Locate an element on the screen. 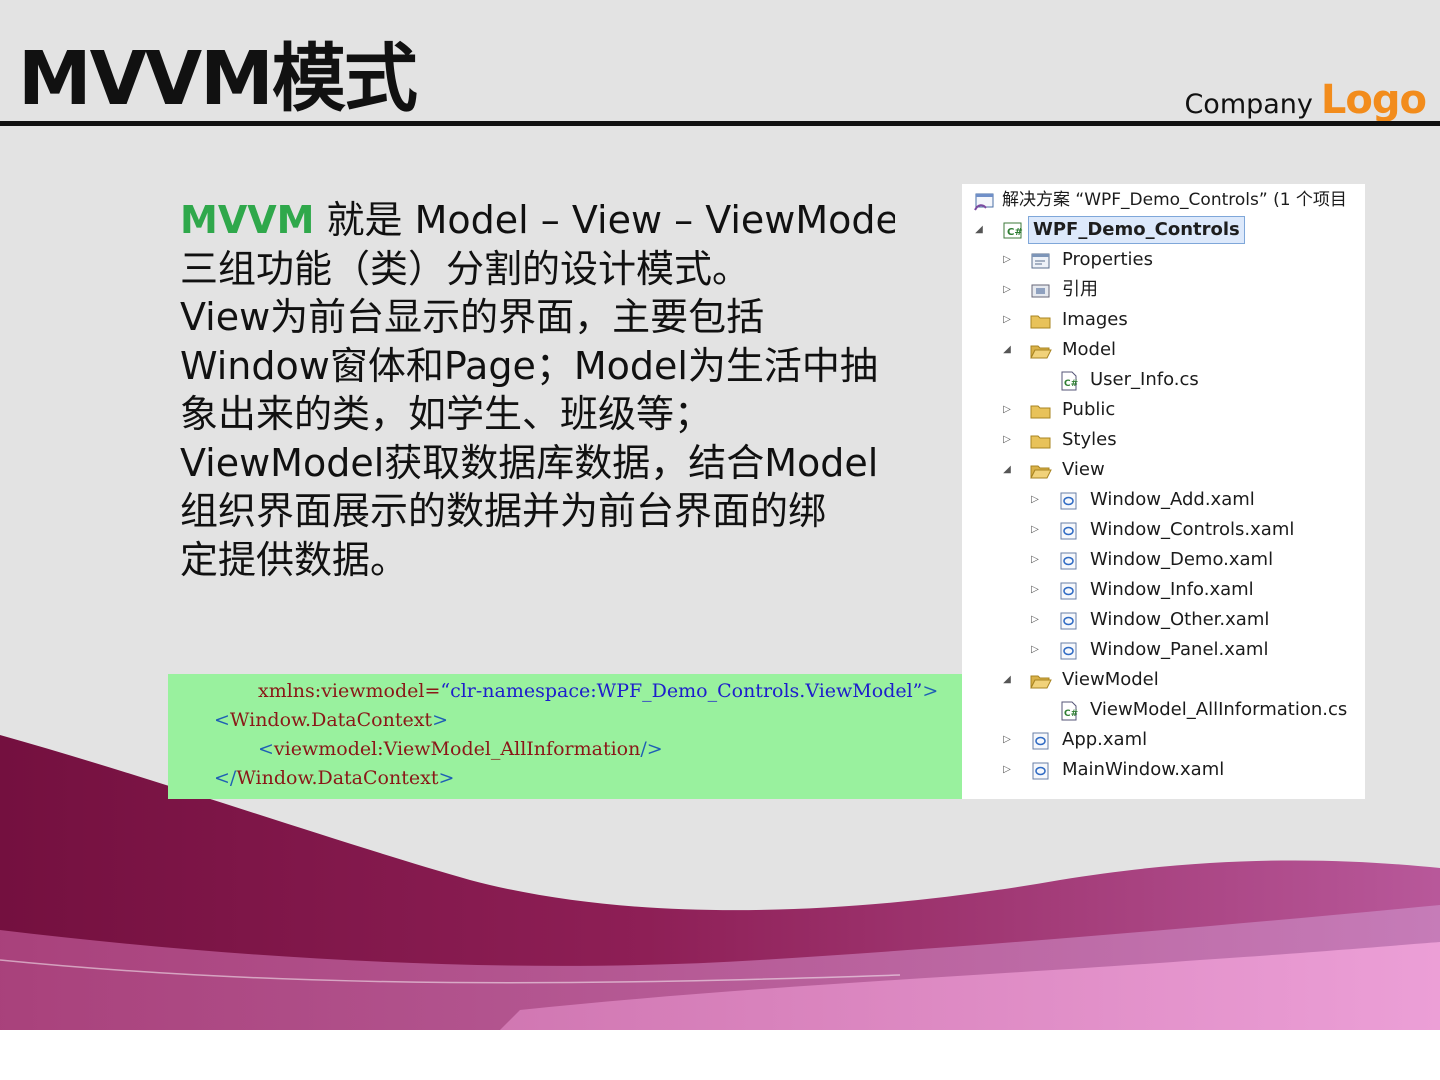 The width and height of the screenshot is (1440, 1080). tree-item-label: App.xaml is located at coordinates (1105, 739).